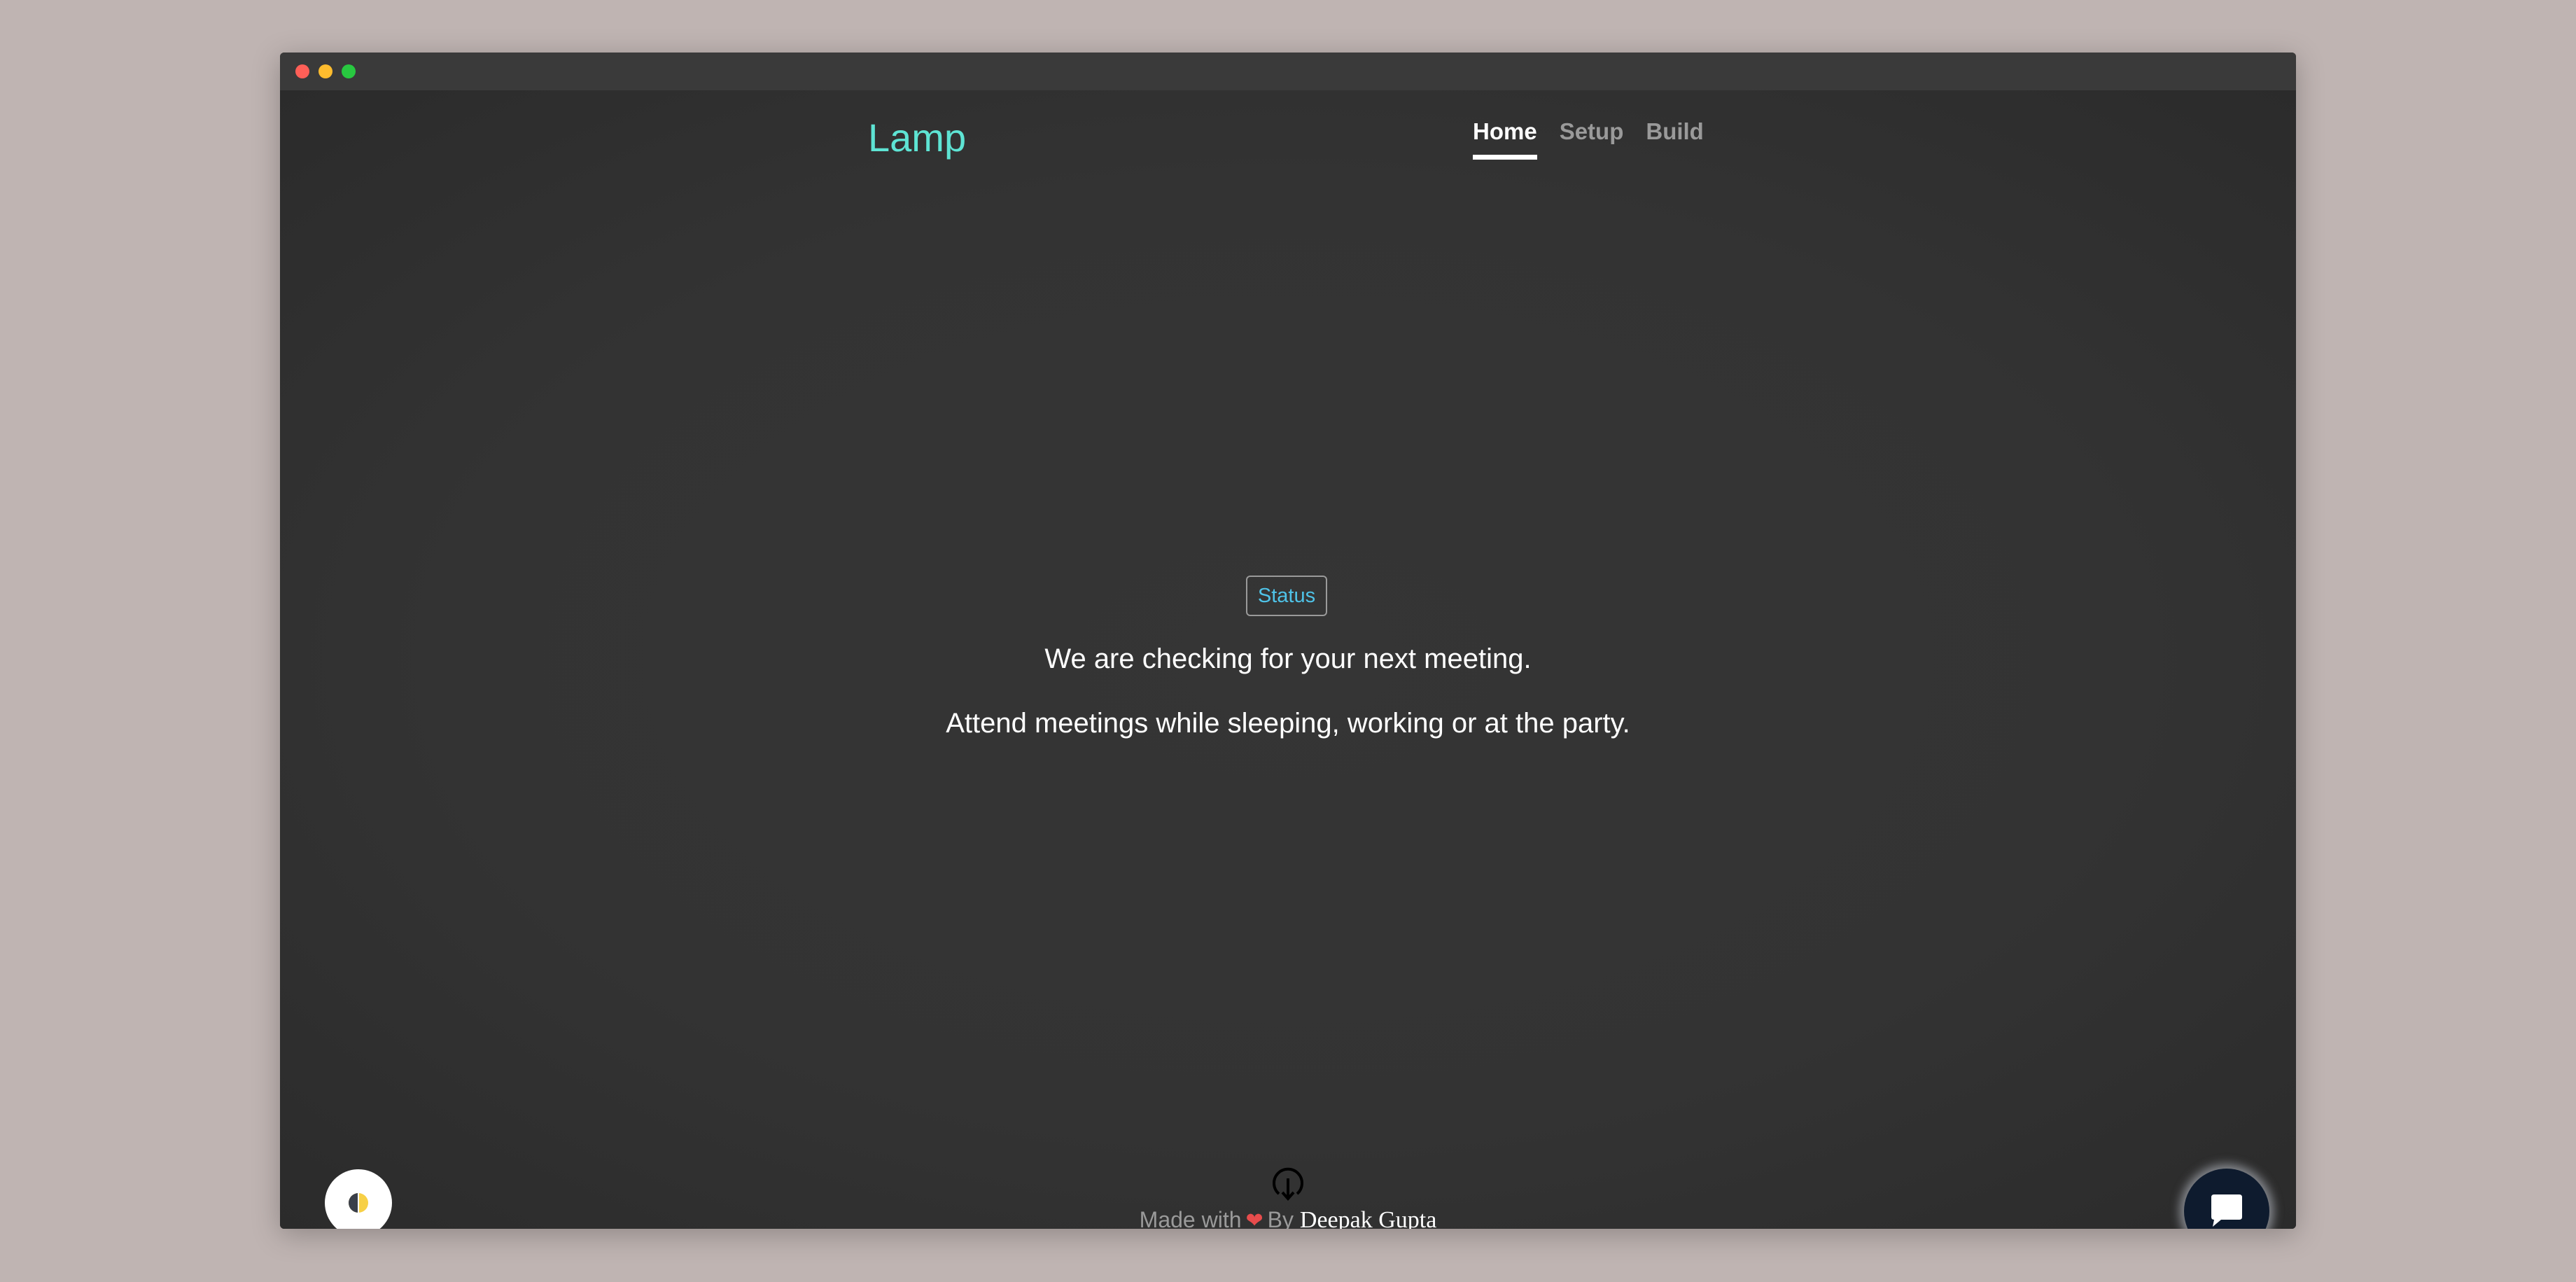 Image resolution: width=2576 pixels, height=1282 pixels. Describe the element at coordinates (1280, 1218) in the screenshot. I see `by-text: By` at that location.